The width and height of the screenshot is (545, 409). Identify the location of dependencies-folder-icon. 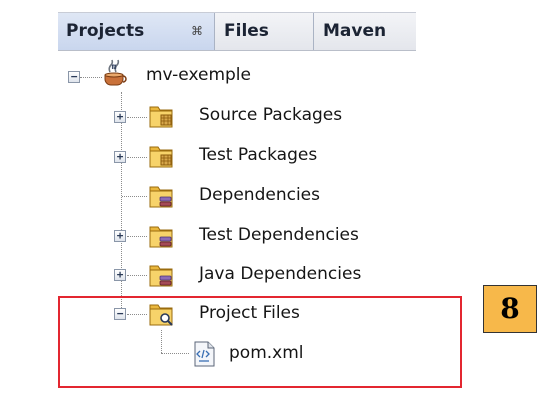
(161, 197).